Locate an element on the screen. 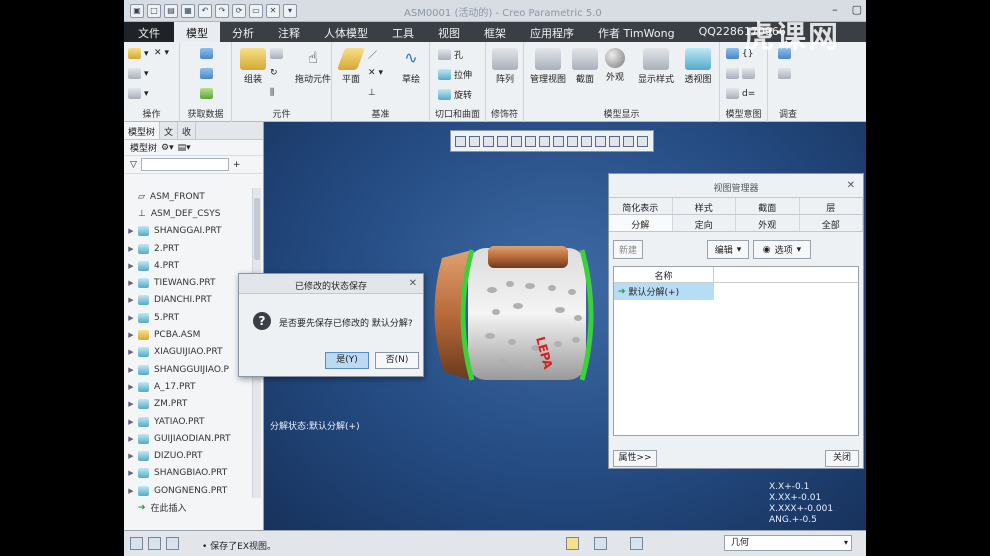  annotation-display-icon is located at coordinates (572, 141).